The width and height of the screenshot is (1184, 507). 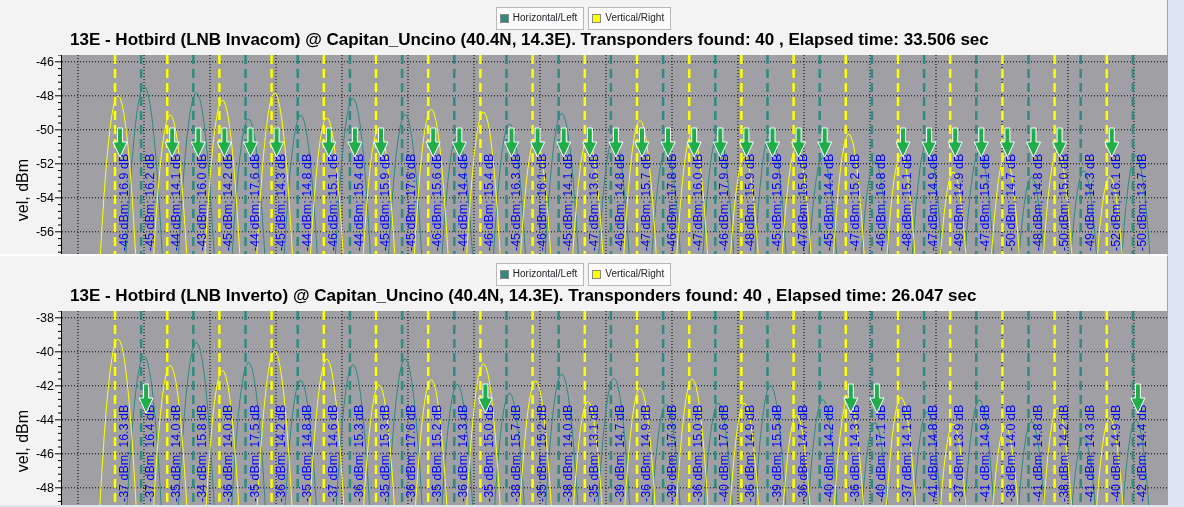 What do you see at coordinates (933, 202) in the screenshot?
I see `transponder-label: -47 dBm; 14.9 dB` at bounding box center [933, 202].